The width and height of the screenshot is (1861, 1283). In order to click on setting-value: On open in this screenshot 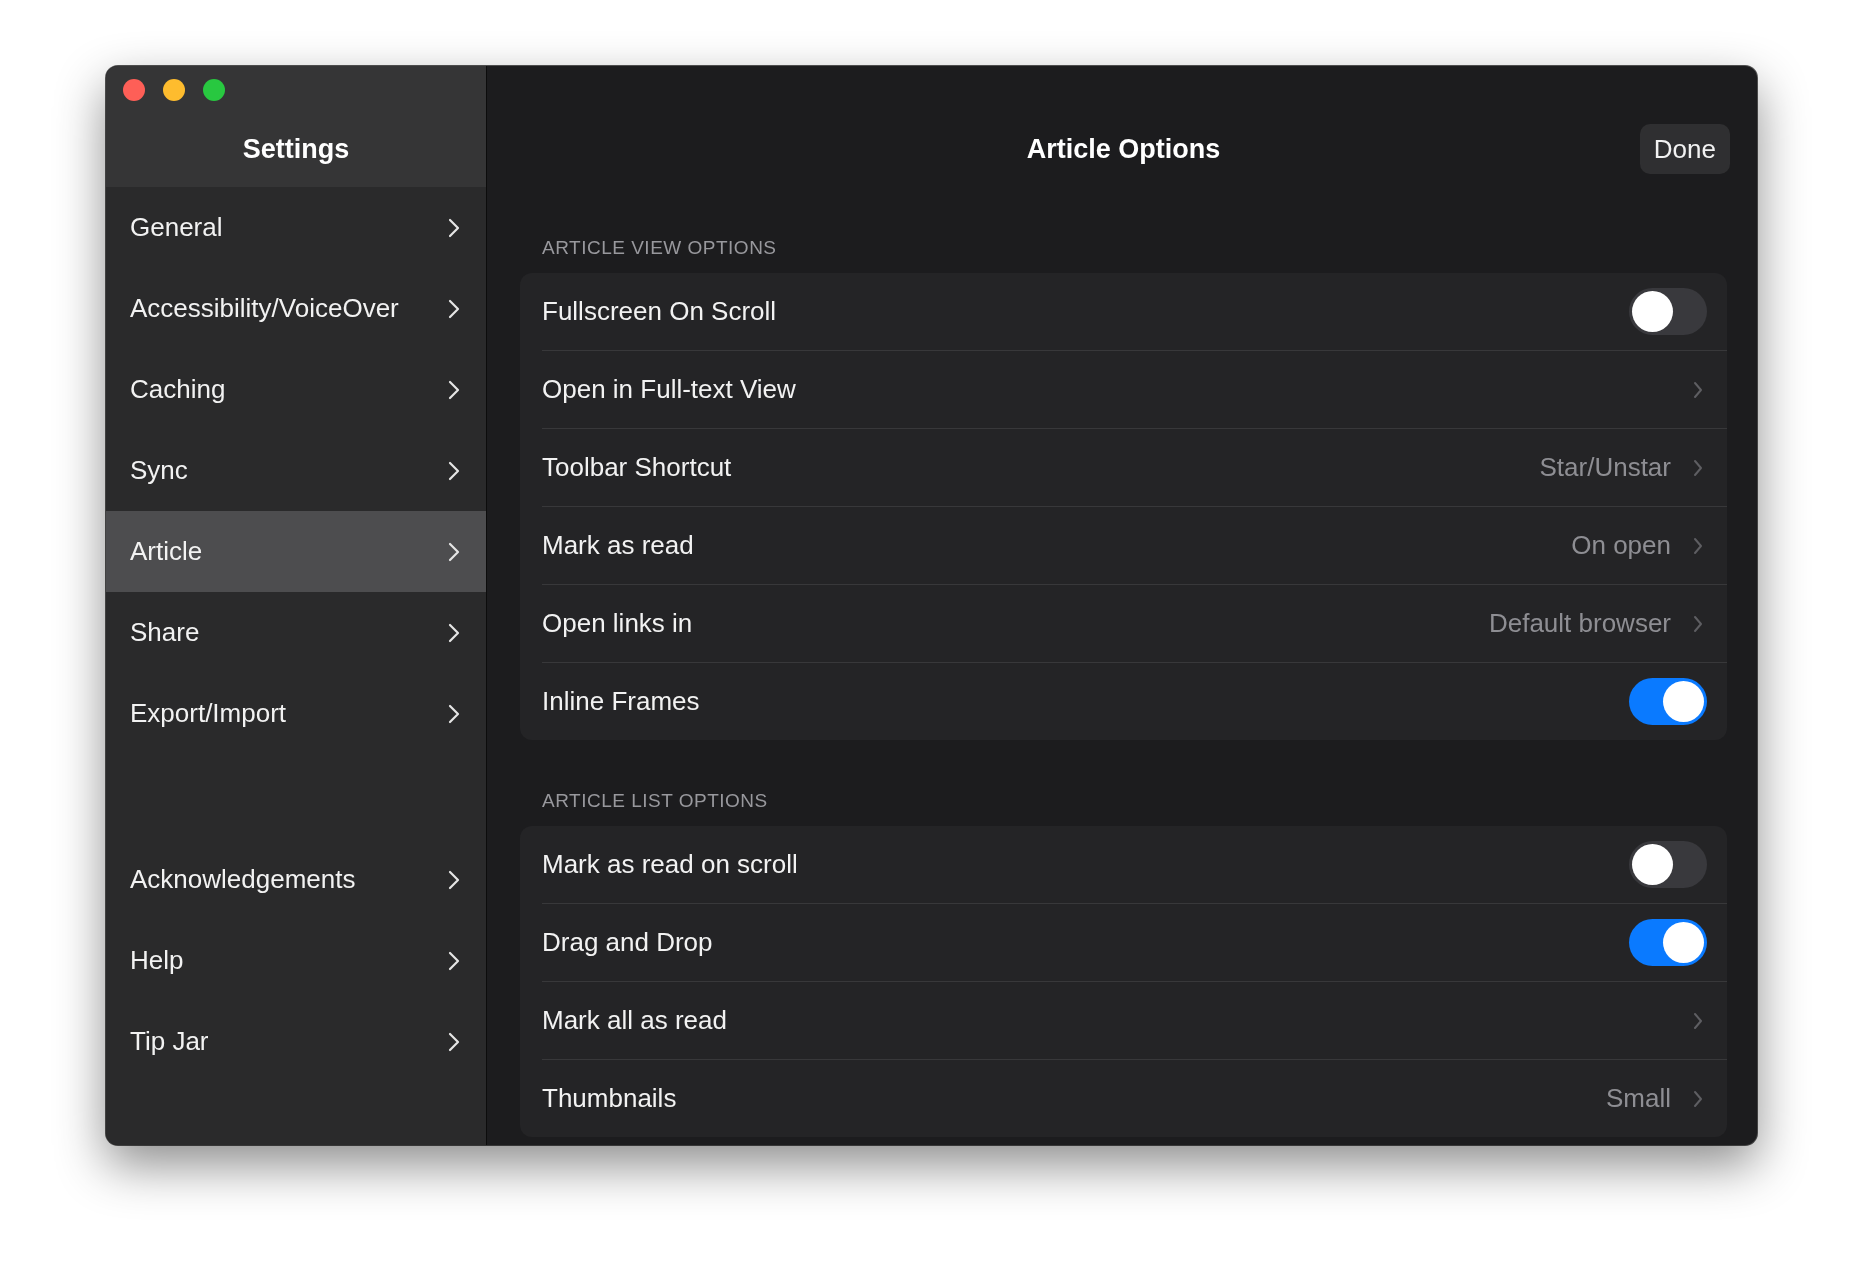, I will do `click(1621, 545)`.